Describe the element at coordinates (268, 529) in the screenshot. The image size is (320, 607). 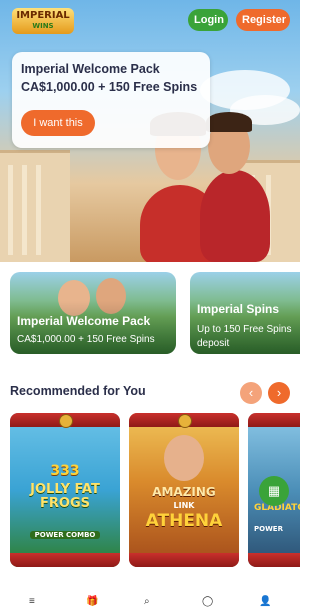
I see `game-badge: POWER` at that location.